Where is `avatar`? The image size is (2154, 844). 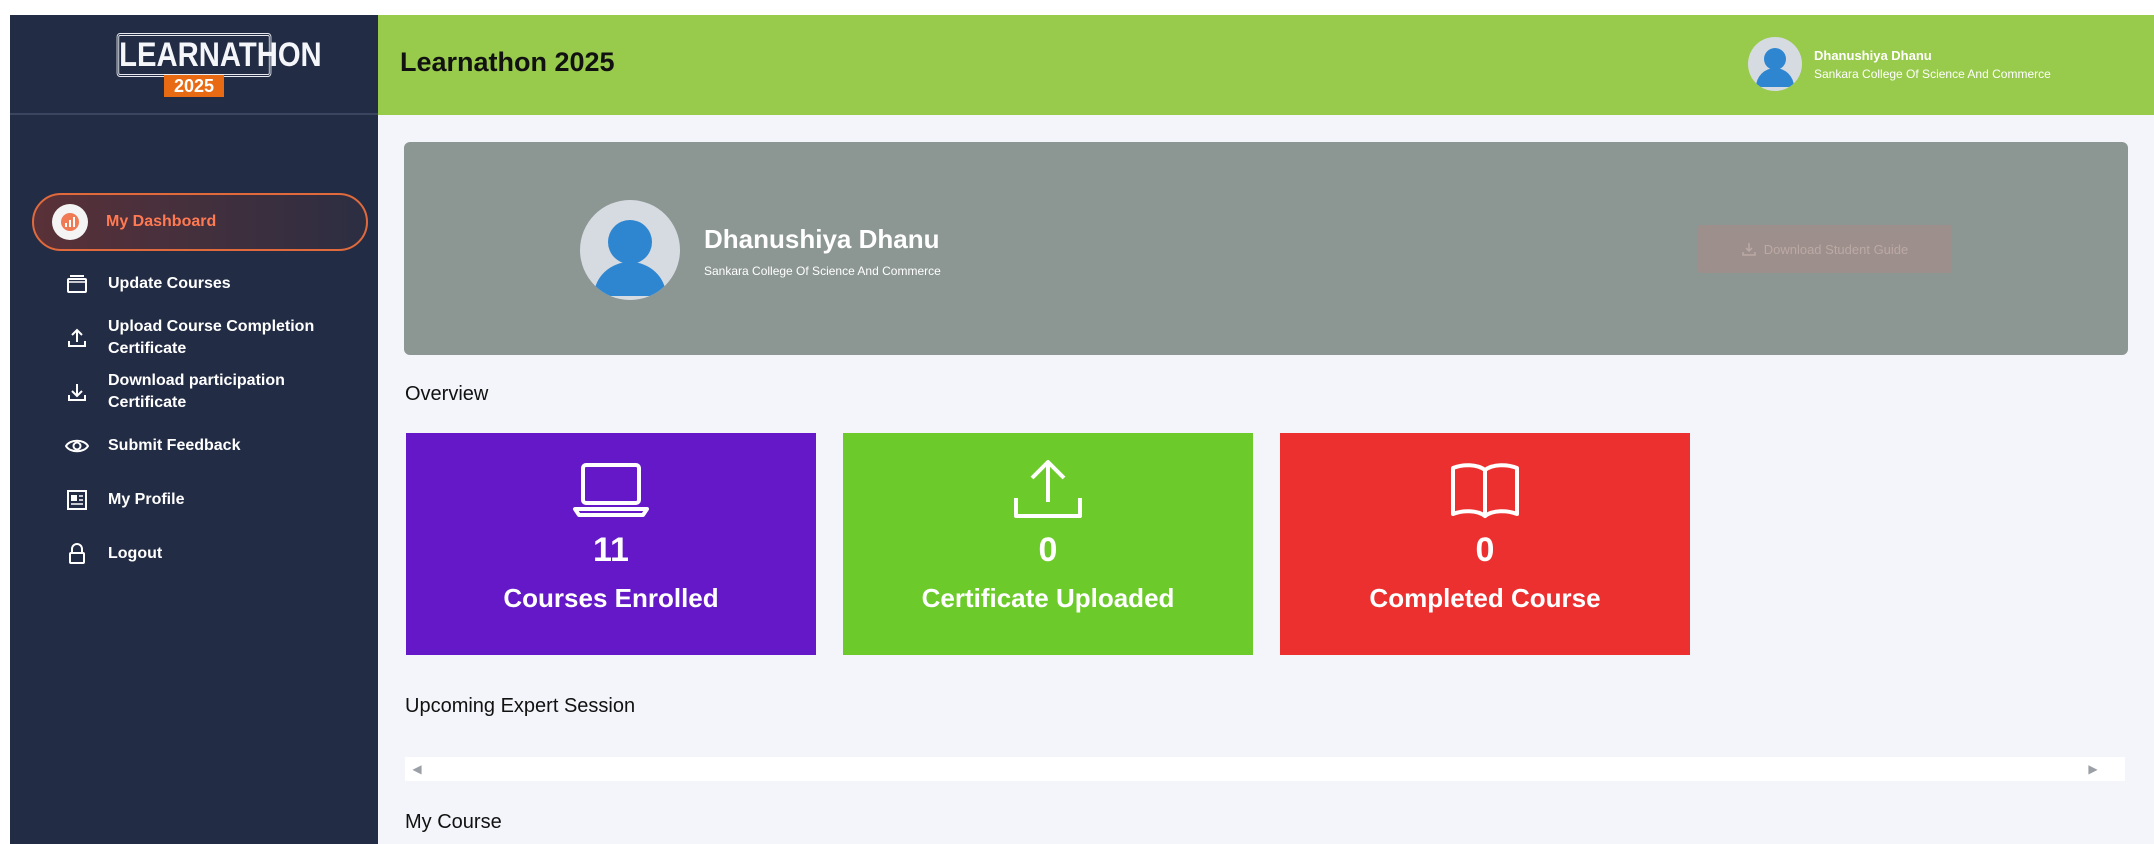
avatar is located at coordinates (1775, 64).